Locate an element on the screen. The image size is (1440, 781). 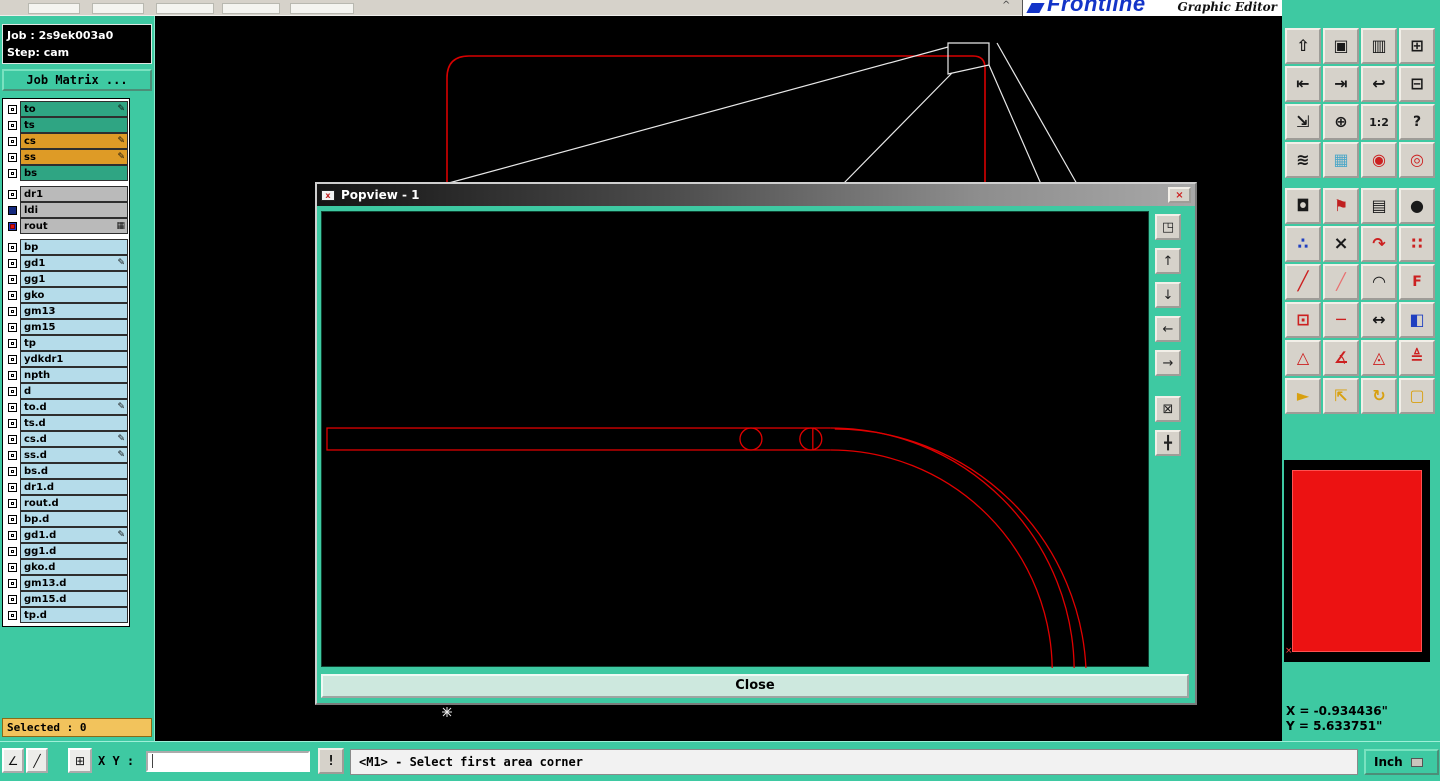
popup-scroll-up-button: ↑ is located at coordinates (1168, 261).